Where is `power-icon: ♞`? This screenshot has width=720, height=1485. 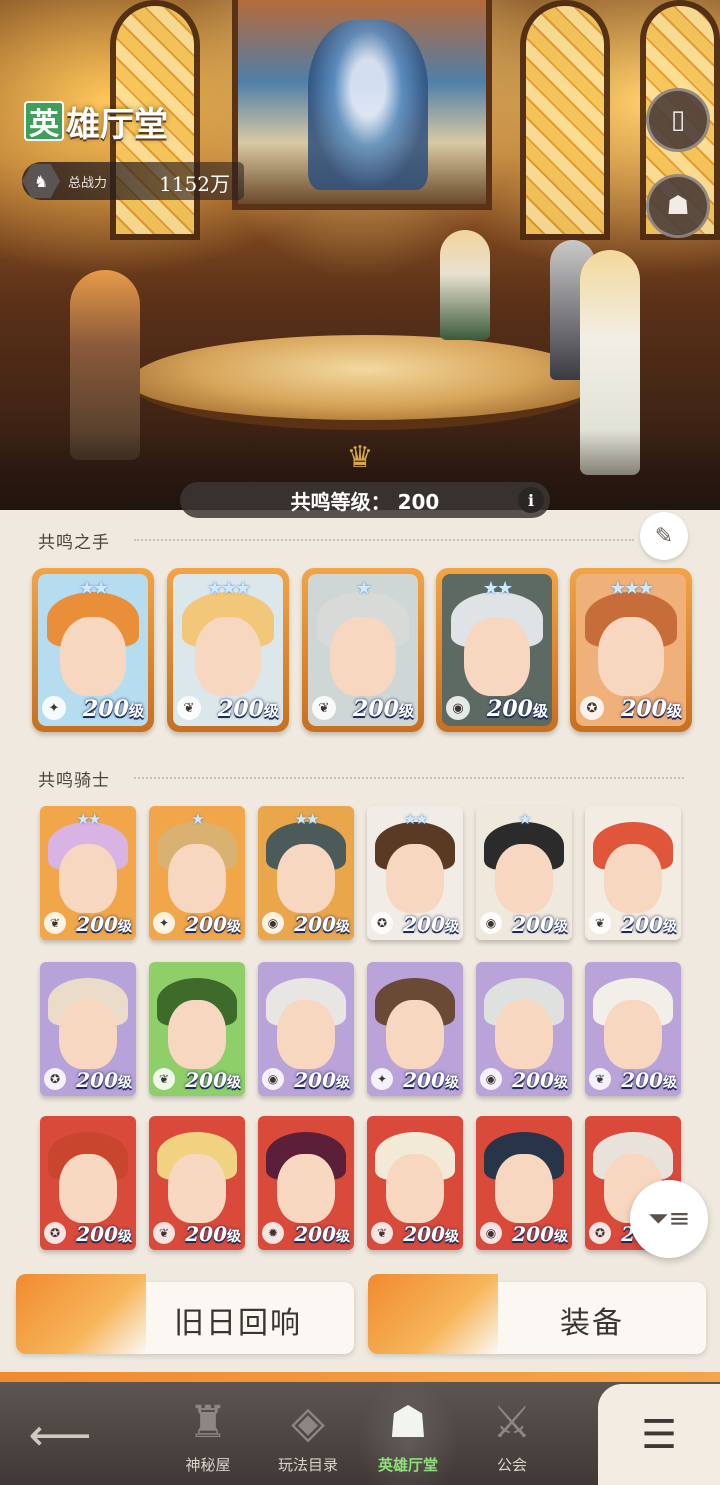 power-icon: ♞ is located at coordinates (41, 181).